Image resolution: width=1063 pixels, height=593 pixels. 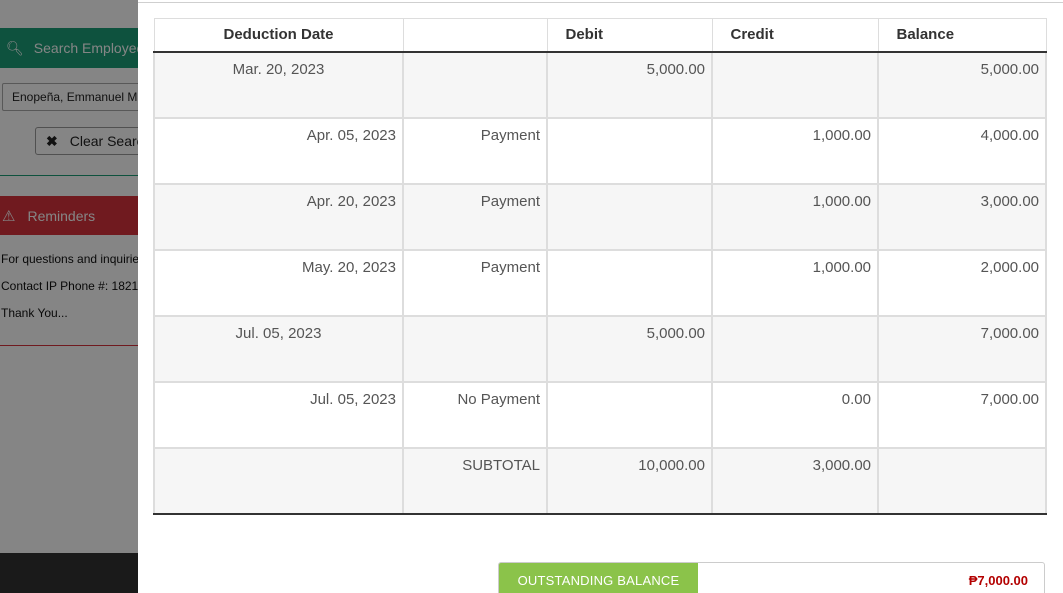 I want to click on cell-balance: 4,000.00, so click(x=962, y=150).